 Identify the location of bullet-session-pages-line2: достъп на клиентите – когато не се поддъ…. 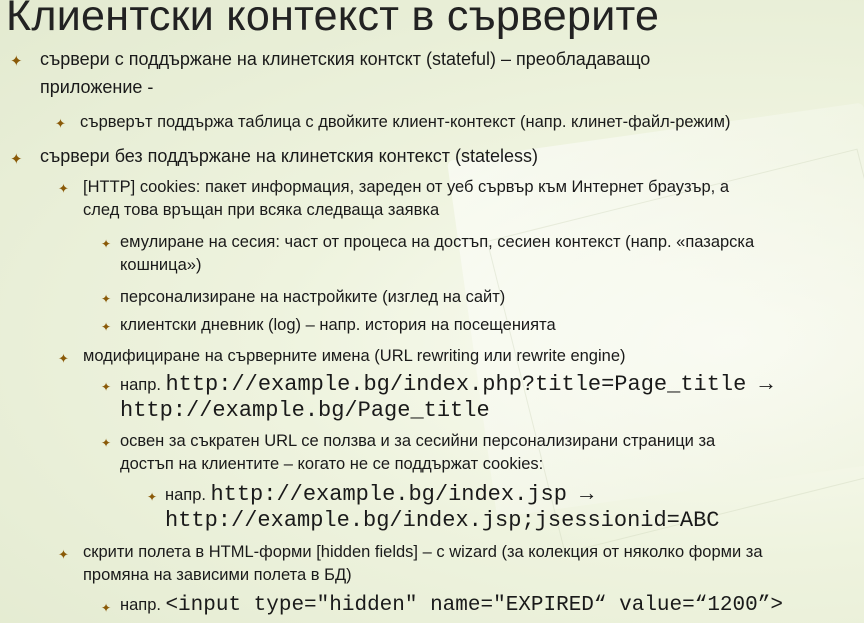
(332, 464).